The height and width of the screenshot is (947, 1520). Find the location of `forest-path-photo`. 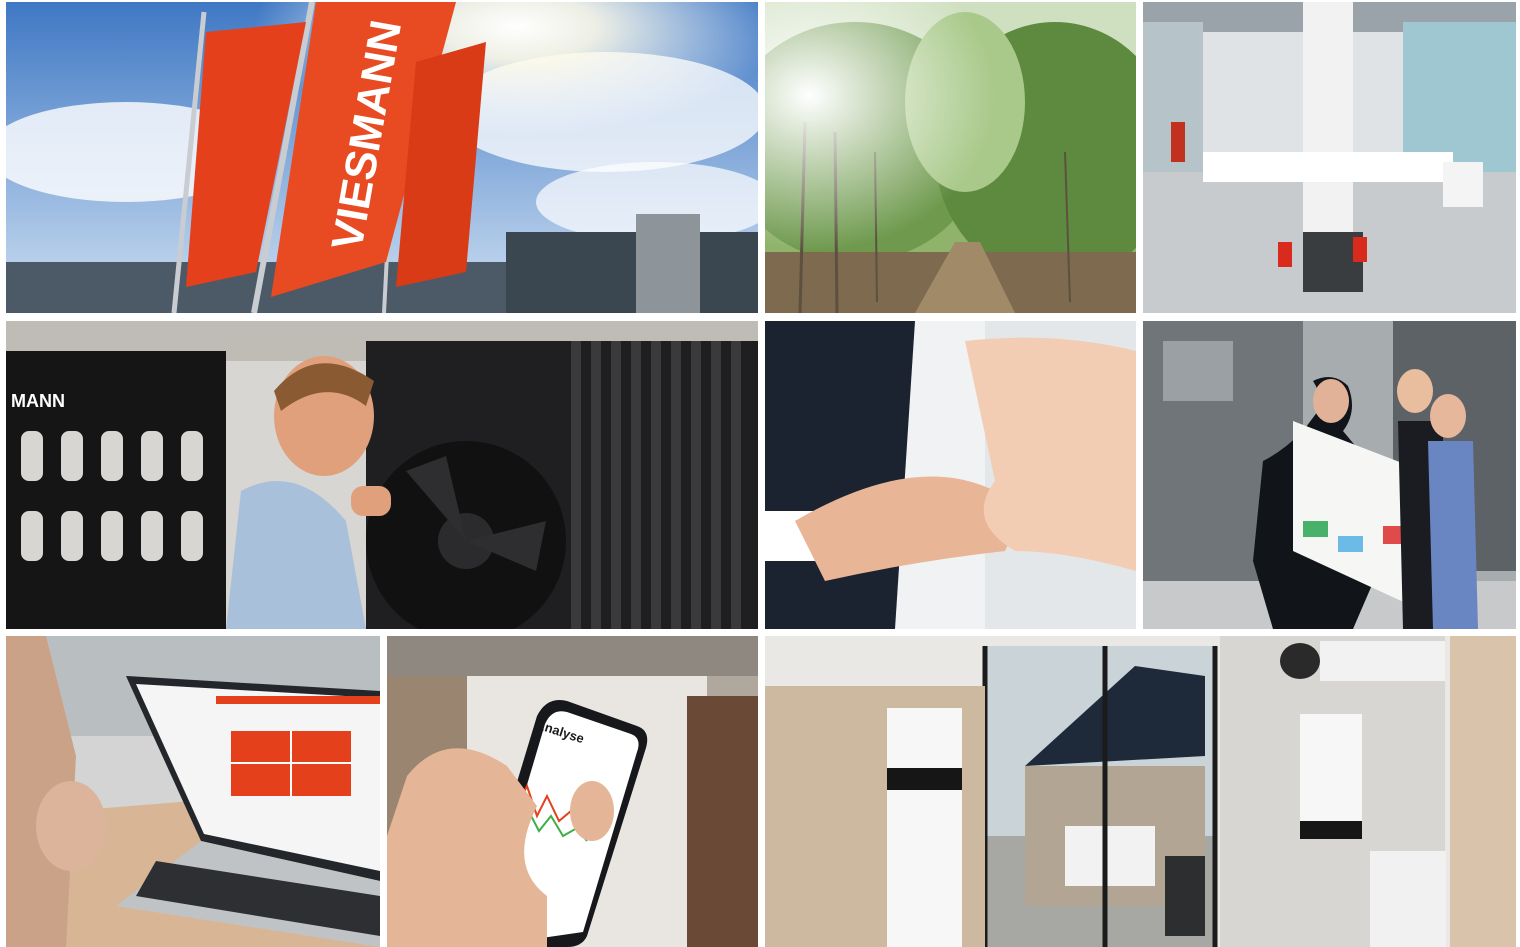

forest-path-photo is located at coordinates (950, 157).